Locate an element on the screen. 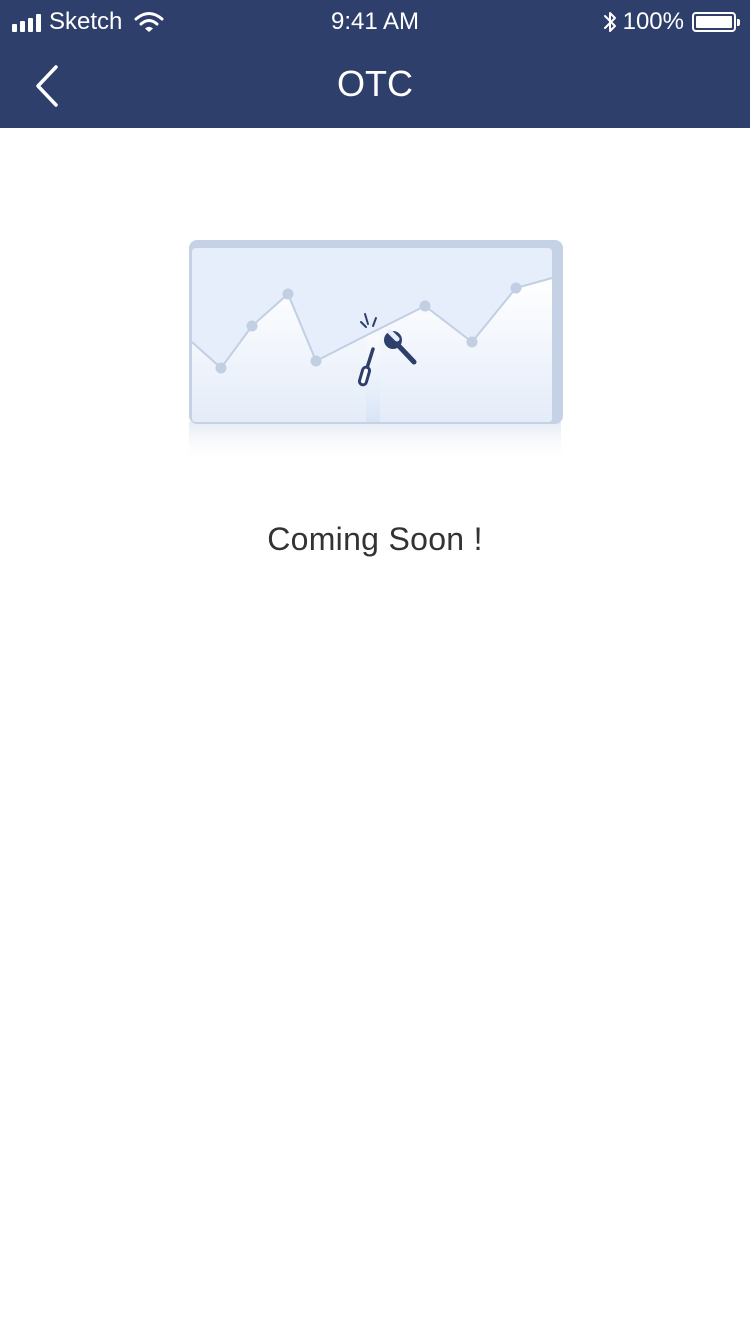  back-button is located at coordinates (46, 86).